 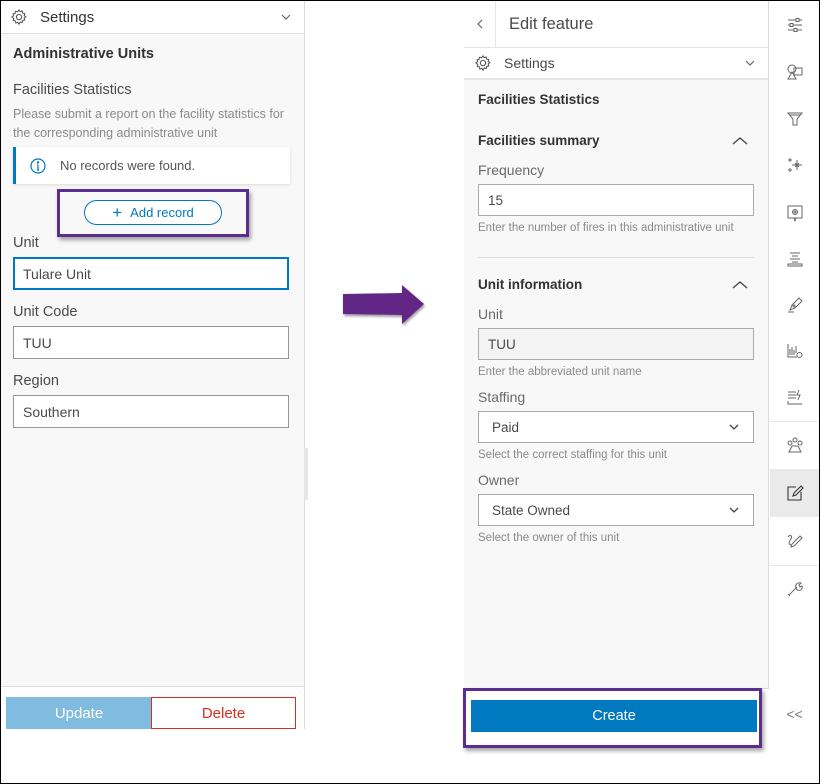 I want to click on basemap-icon, so click(x=794, y=72).